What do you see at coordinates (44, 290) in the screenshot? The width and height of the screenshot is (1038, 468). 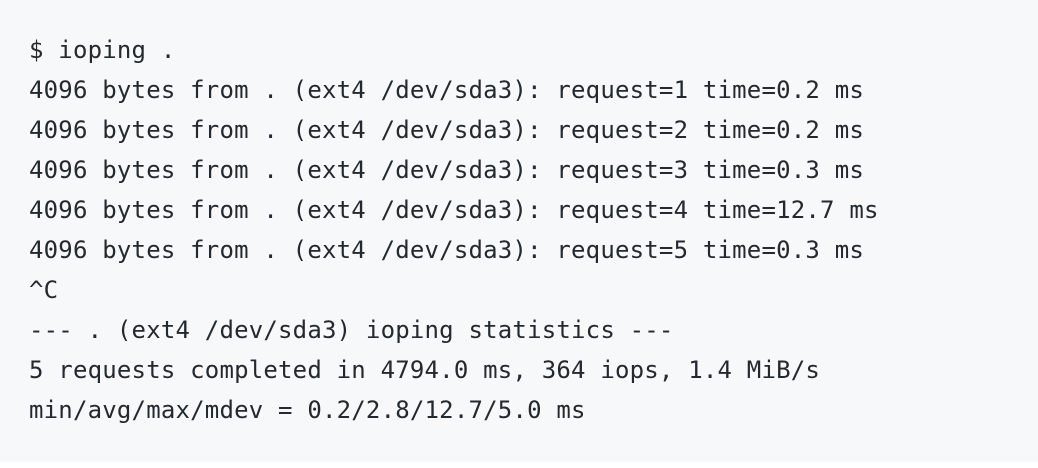 I see `interrupt-line: ^C` at bounding box center [44, 290].